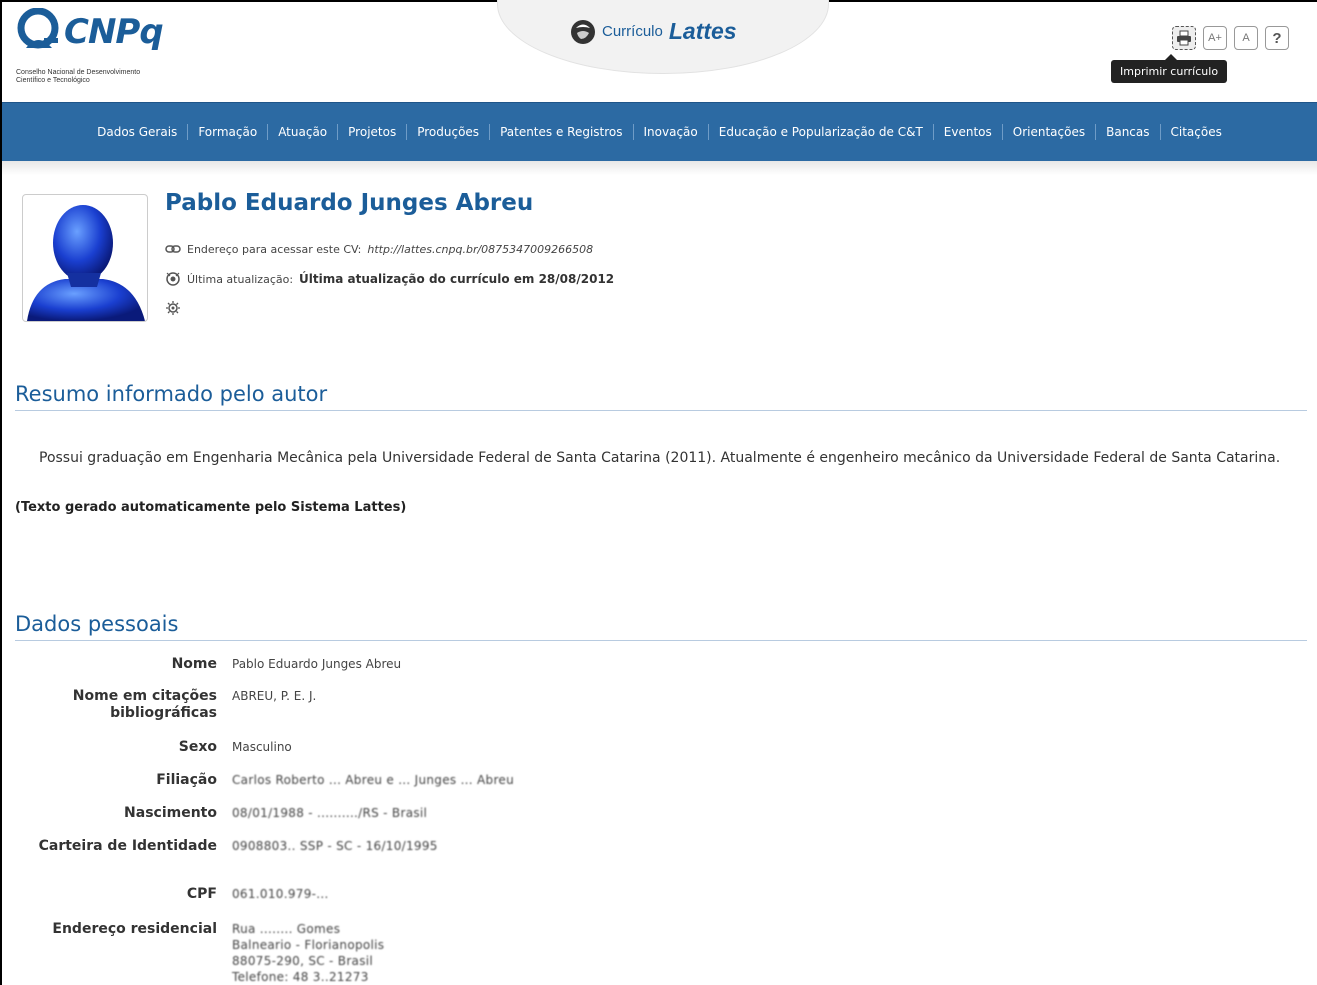 Image resolution: width=1317 pixels, height=985 pixels. Describe the element at coordinates (262, 747) in the screenshot. I see `dados-value: Masculino` at that location.